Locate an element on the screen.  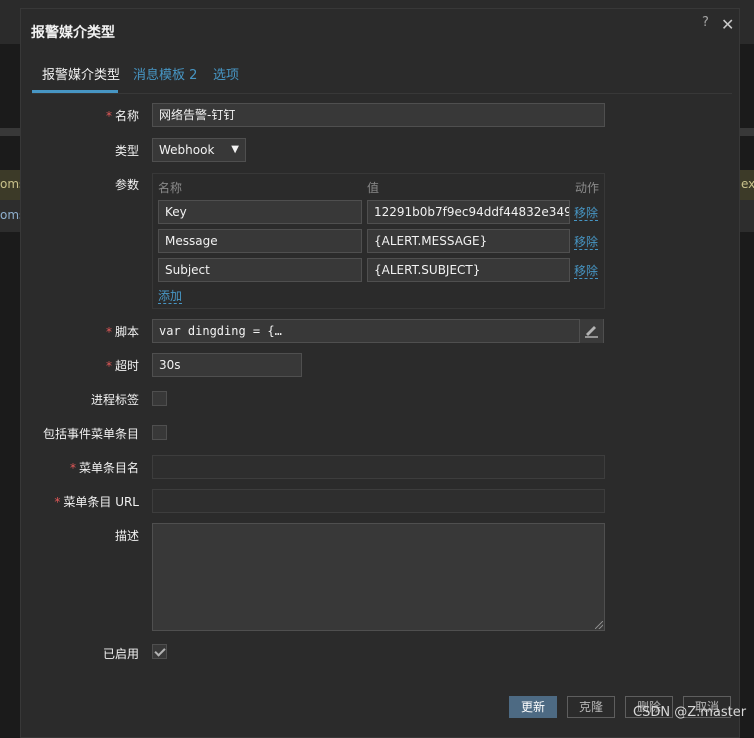
menu-url-input is located at coordinates (378, 501).